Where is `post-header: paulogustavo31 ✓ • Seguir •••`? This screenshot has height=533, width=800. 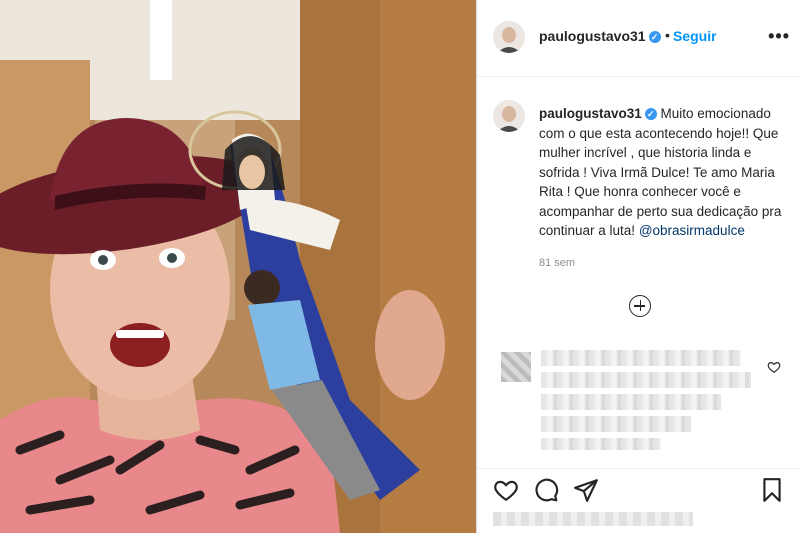 post-header: paulogustavo31 ✓ • Seguir ••• is located at coordinates (638, 38).